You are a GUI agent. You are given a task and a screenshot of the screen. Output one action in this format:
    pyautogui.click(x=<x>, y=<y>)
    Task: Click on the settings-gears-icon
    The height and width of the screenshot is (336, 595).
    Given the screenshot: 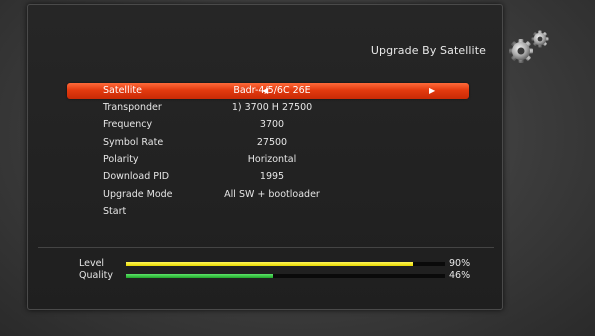 What is the action you would take?
    pyautogui.click(x=529, y=46)
    